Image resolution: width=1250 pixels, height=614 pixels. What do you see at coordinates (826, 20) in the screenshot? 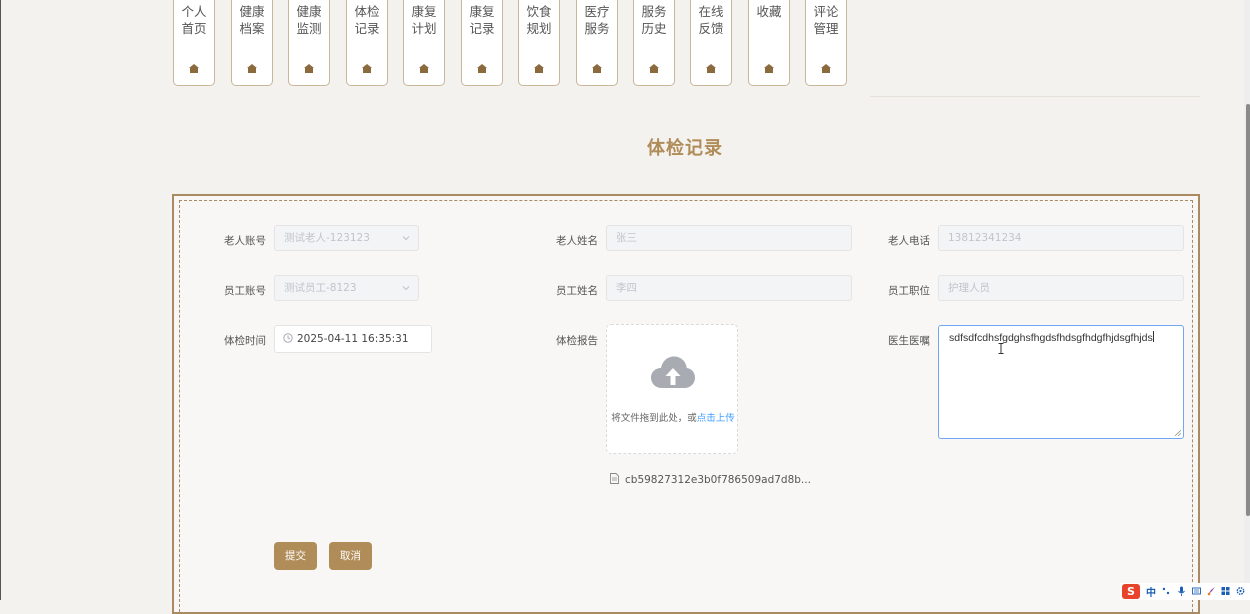
I see `nav-item-label: 评论管理` at bounding box center [826, 20].